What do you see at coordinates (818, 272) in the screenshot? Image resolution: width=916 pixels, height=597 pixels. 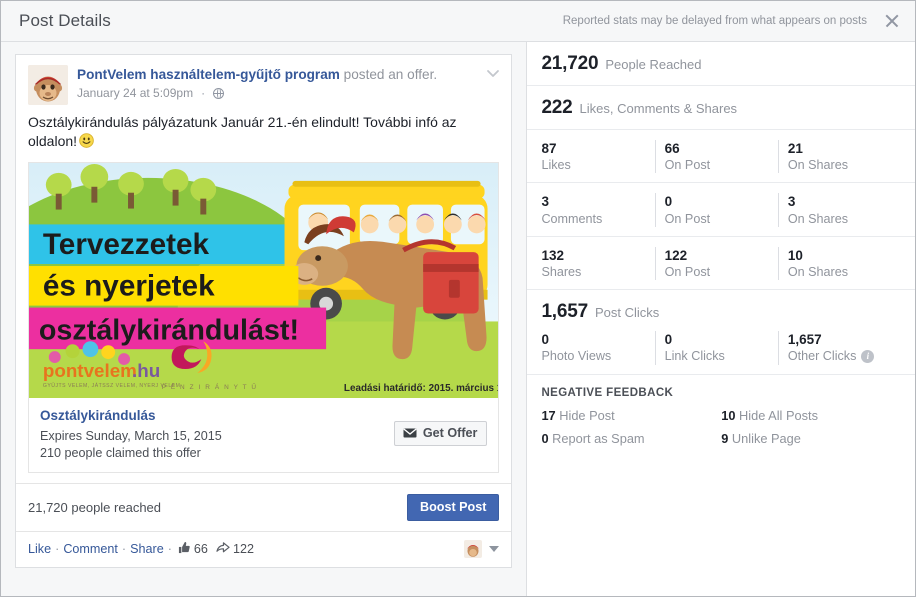 I see `shares-onshares-label: On Shares` at bounding box center [818, 272].